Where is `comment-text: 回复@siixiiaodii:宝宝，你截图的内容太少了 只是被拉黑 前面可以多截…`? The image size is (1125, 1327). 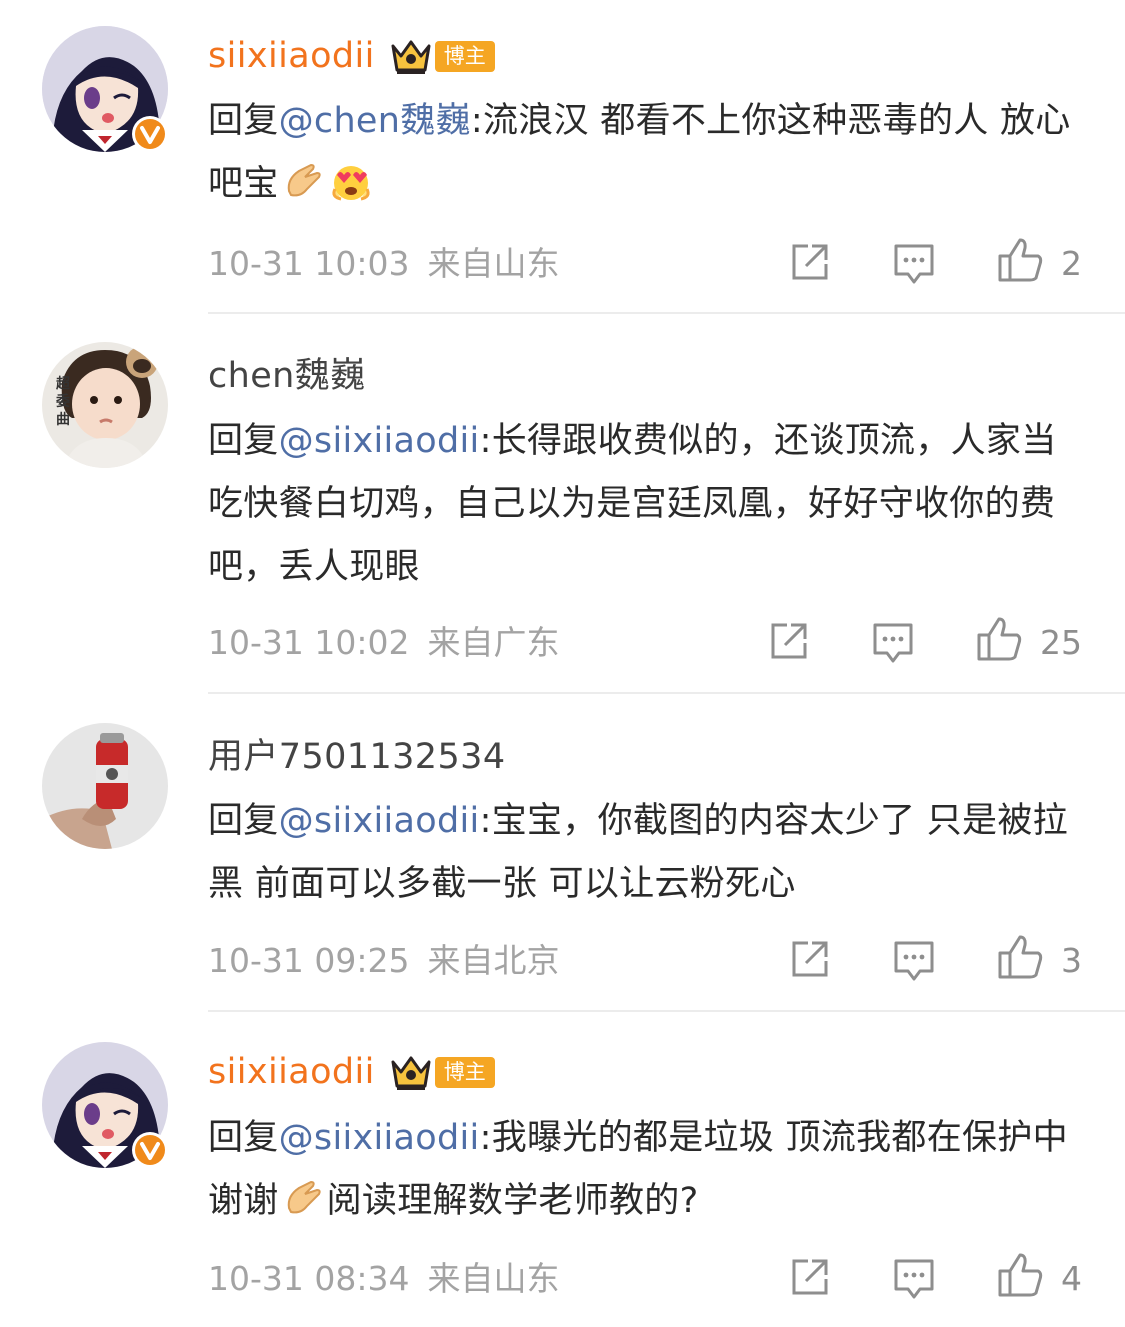
comment-text: 回复@siixiiaodii:宝宝，你截图的内容太少了 只是被拉黑 前面可以多截… is located at coordinates (638, 852).